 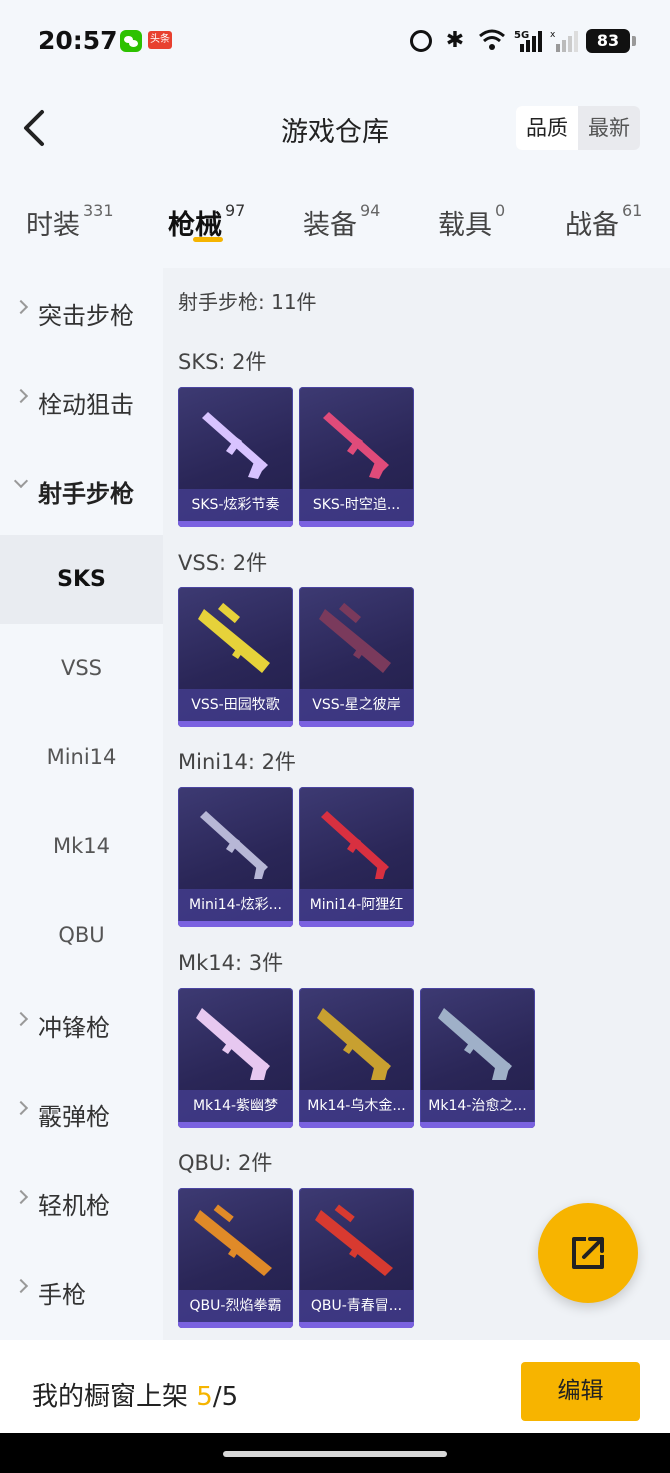 I want to click on group-title-qbu: QBU: 2件, so click(x=225, y=1163).